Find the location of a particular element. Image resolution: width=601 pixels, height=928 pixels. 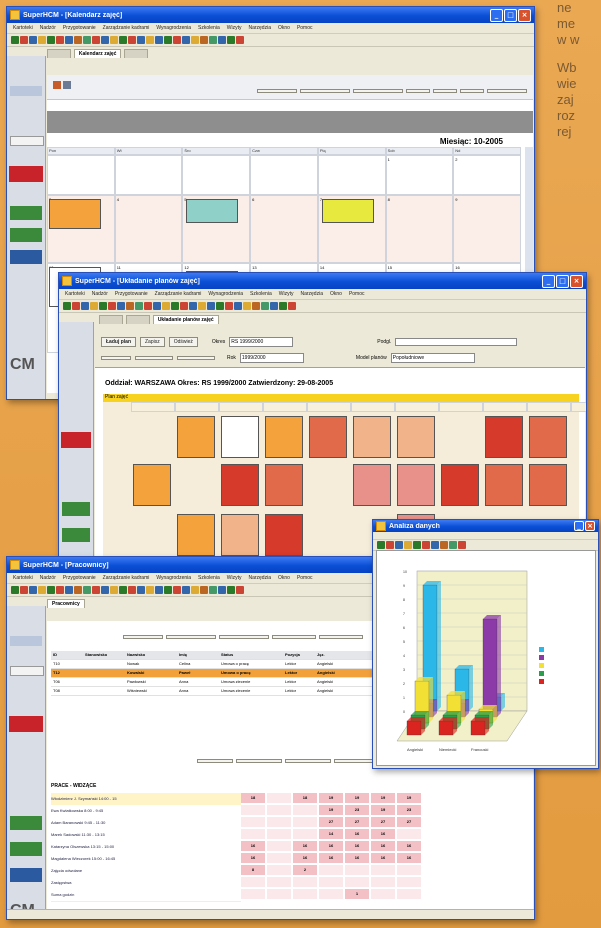

groups-icon is located at coordinates (26, 235).